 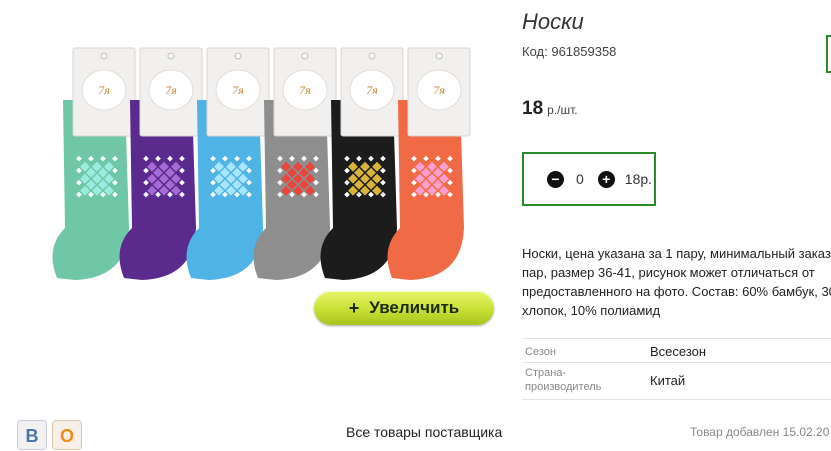 What do you see at coordinates (563, 387) in the screenshot?
I see `property-label-country-line2: производитель` at bounding box center [563, 387].